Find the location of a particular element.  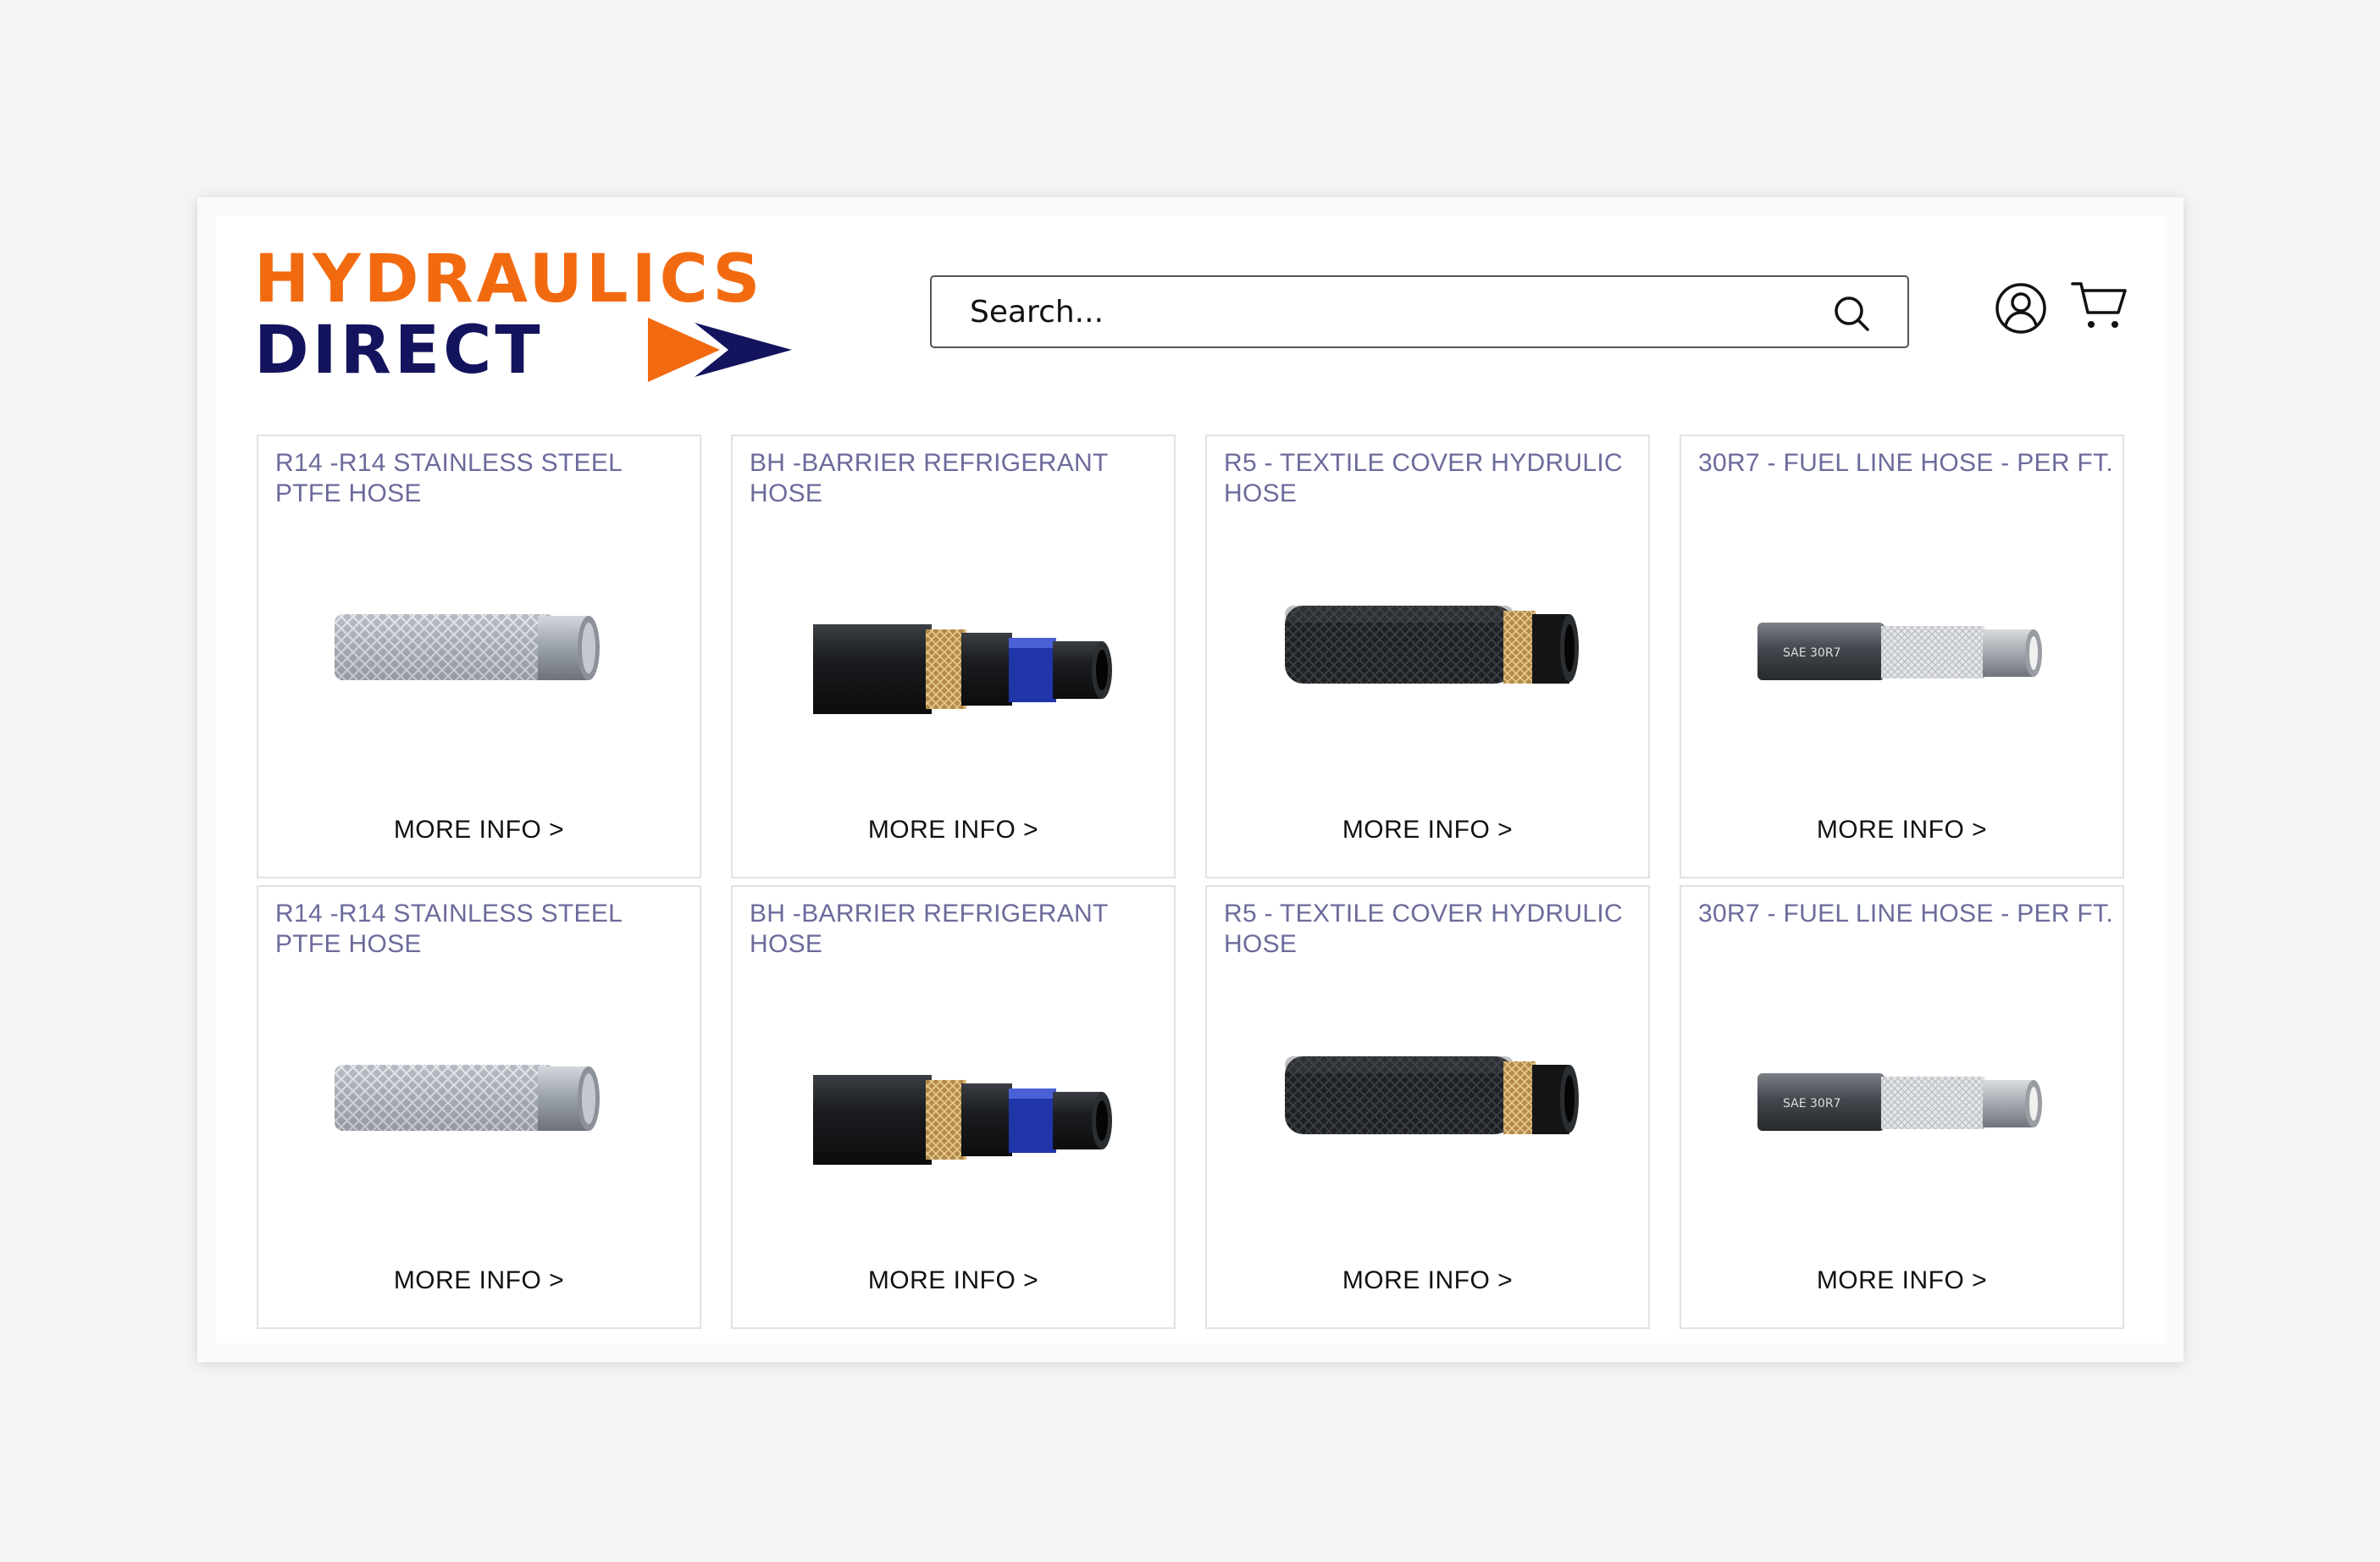

search-bar is located at coordinates (1420, 311).